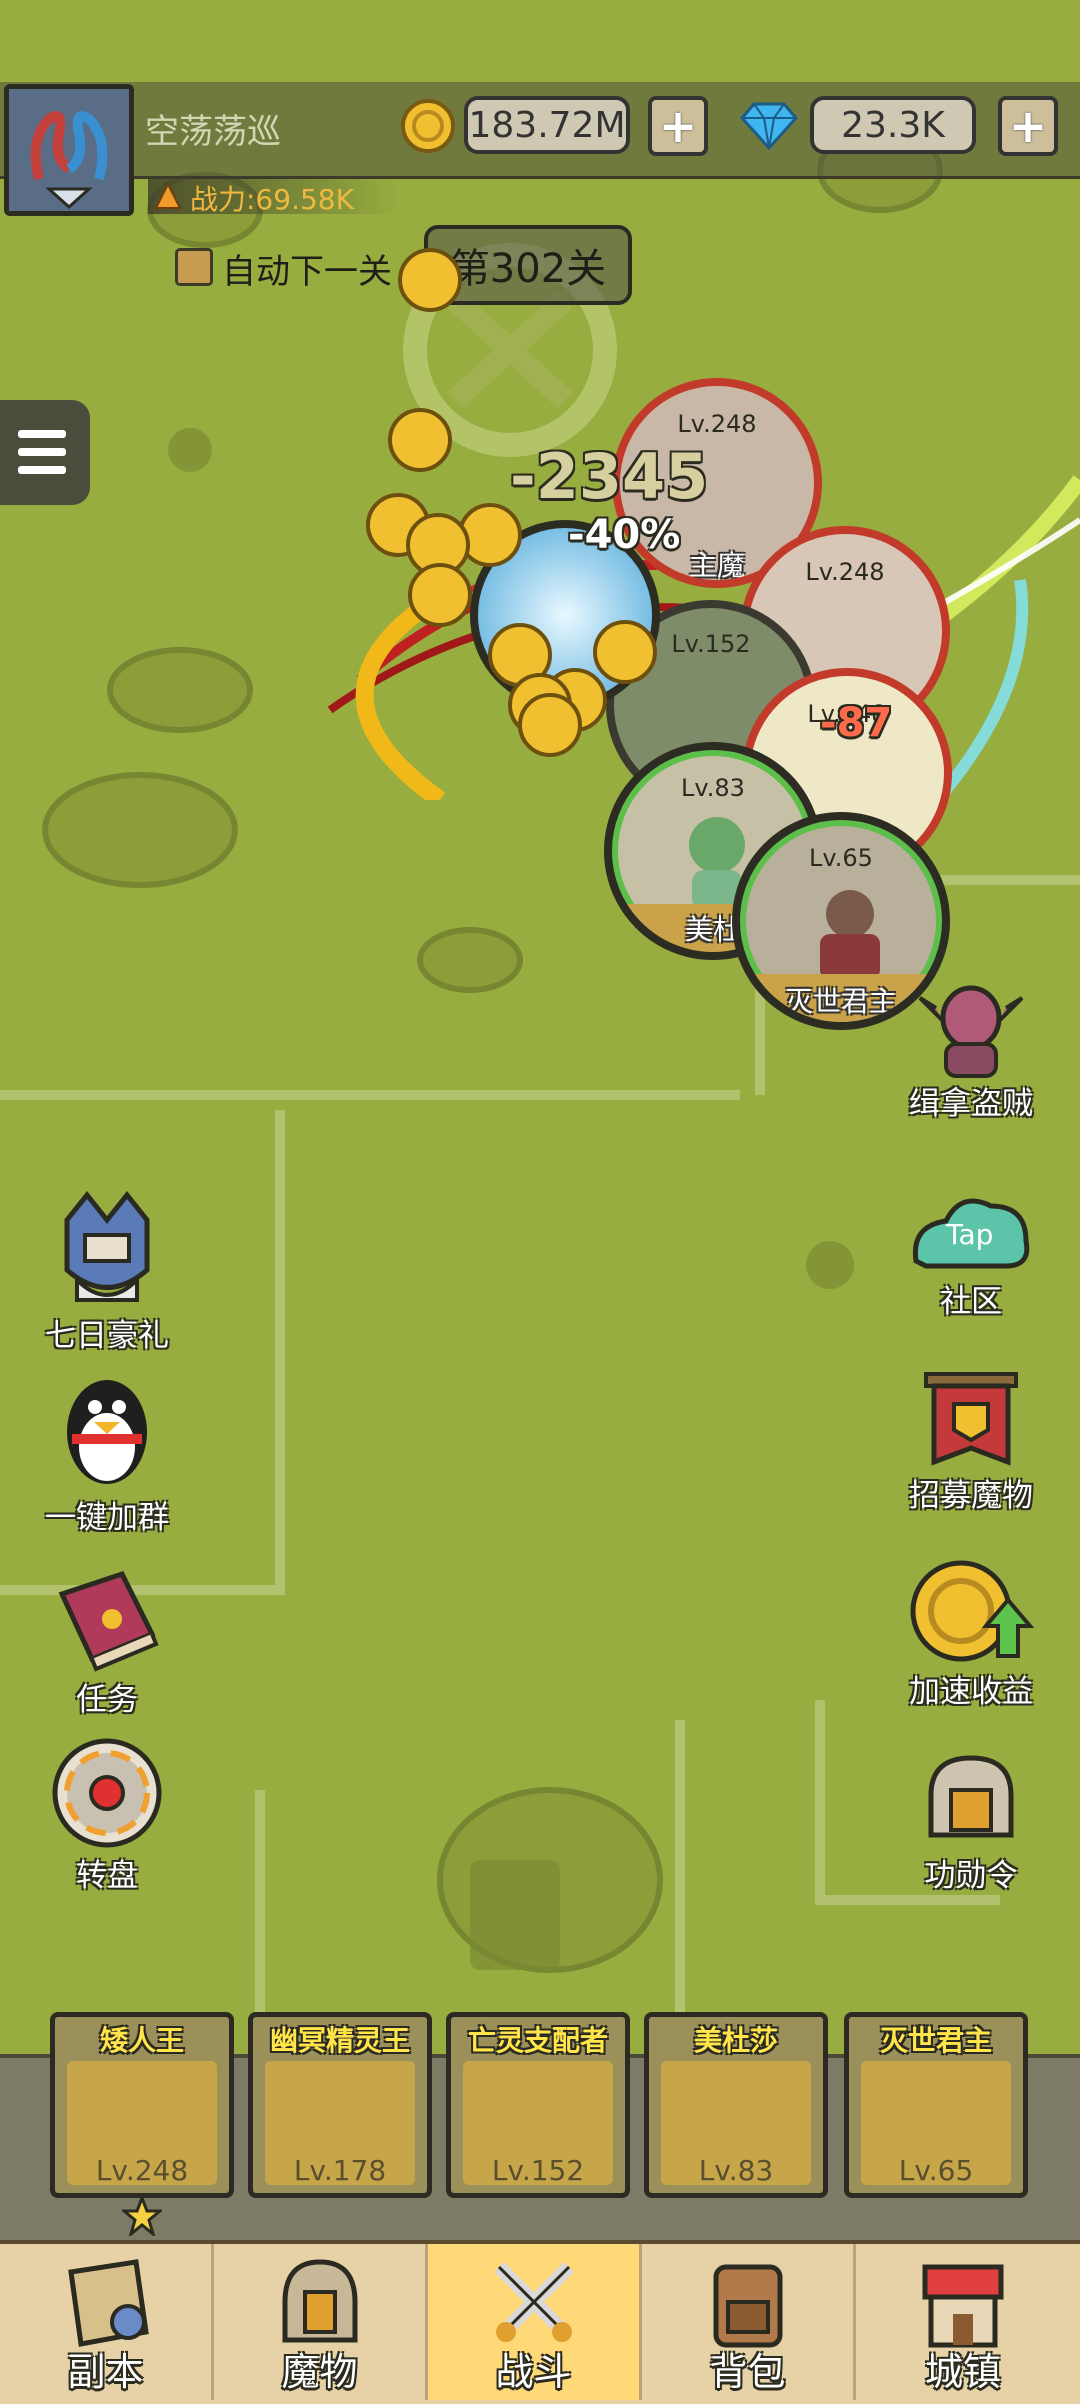 This screenshot has height=2404, width=1080. Describe the element at coordinates (319, 2301) in the screenshot. I see `monster-helmet-icon` at that location.